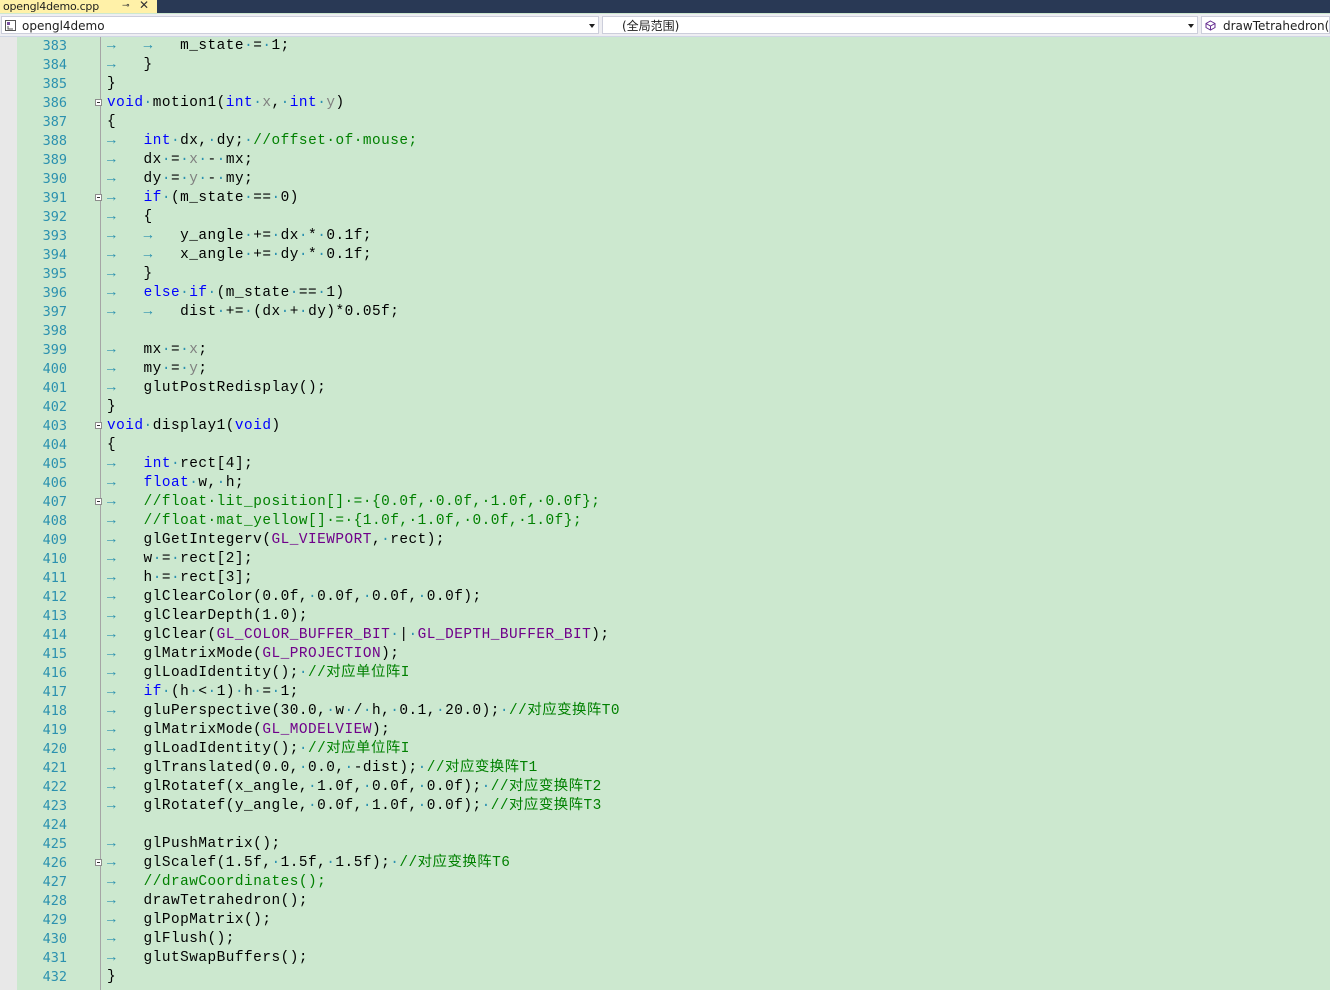 Image resolution: width=1330 pixels, height=990 pixels. What do you see at coordinates (385, 768) in the screenshot?
I see `code-token: -dist);` at bounding box center [385, 768].